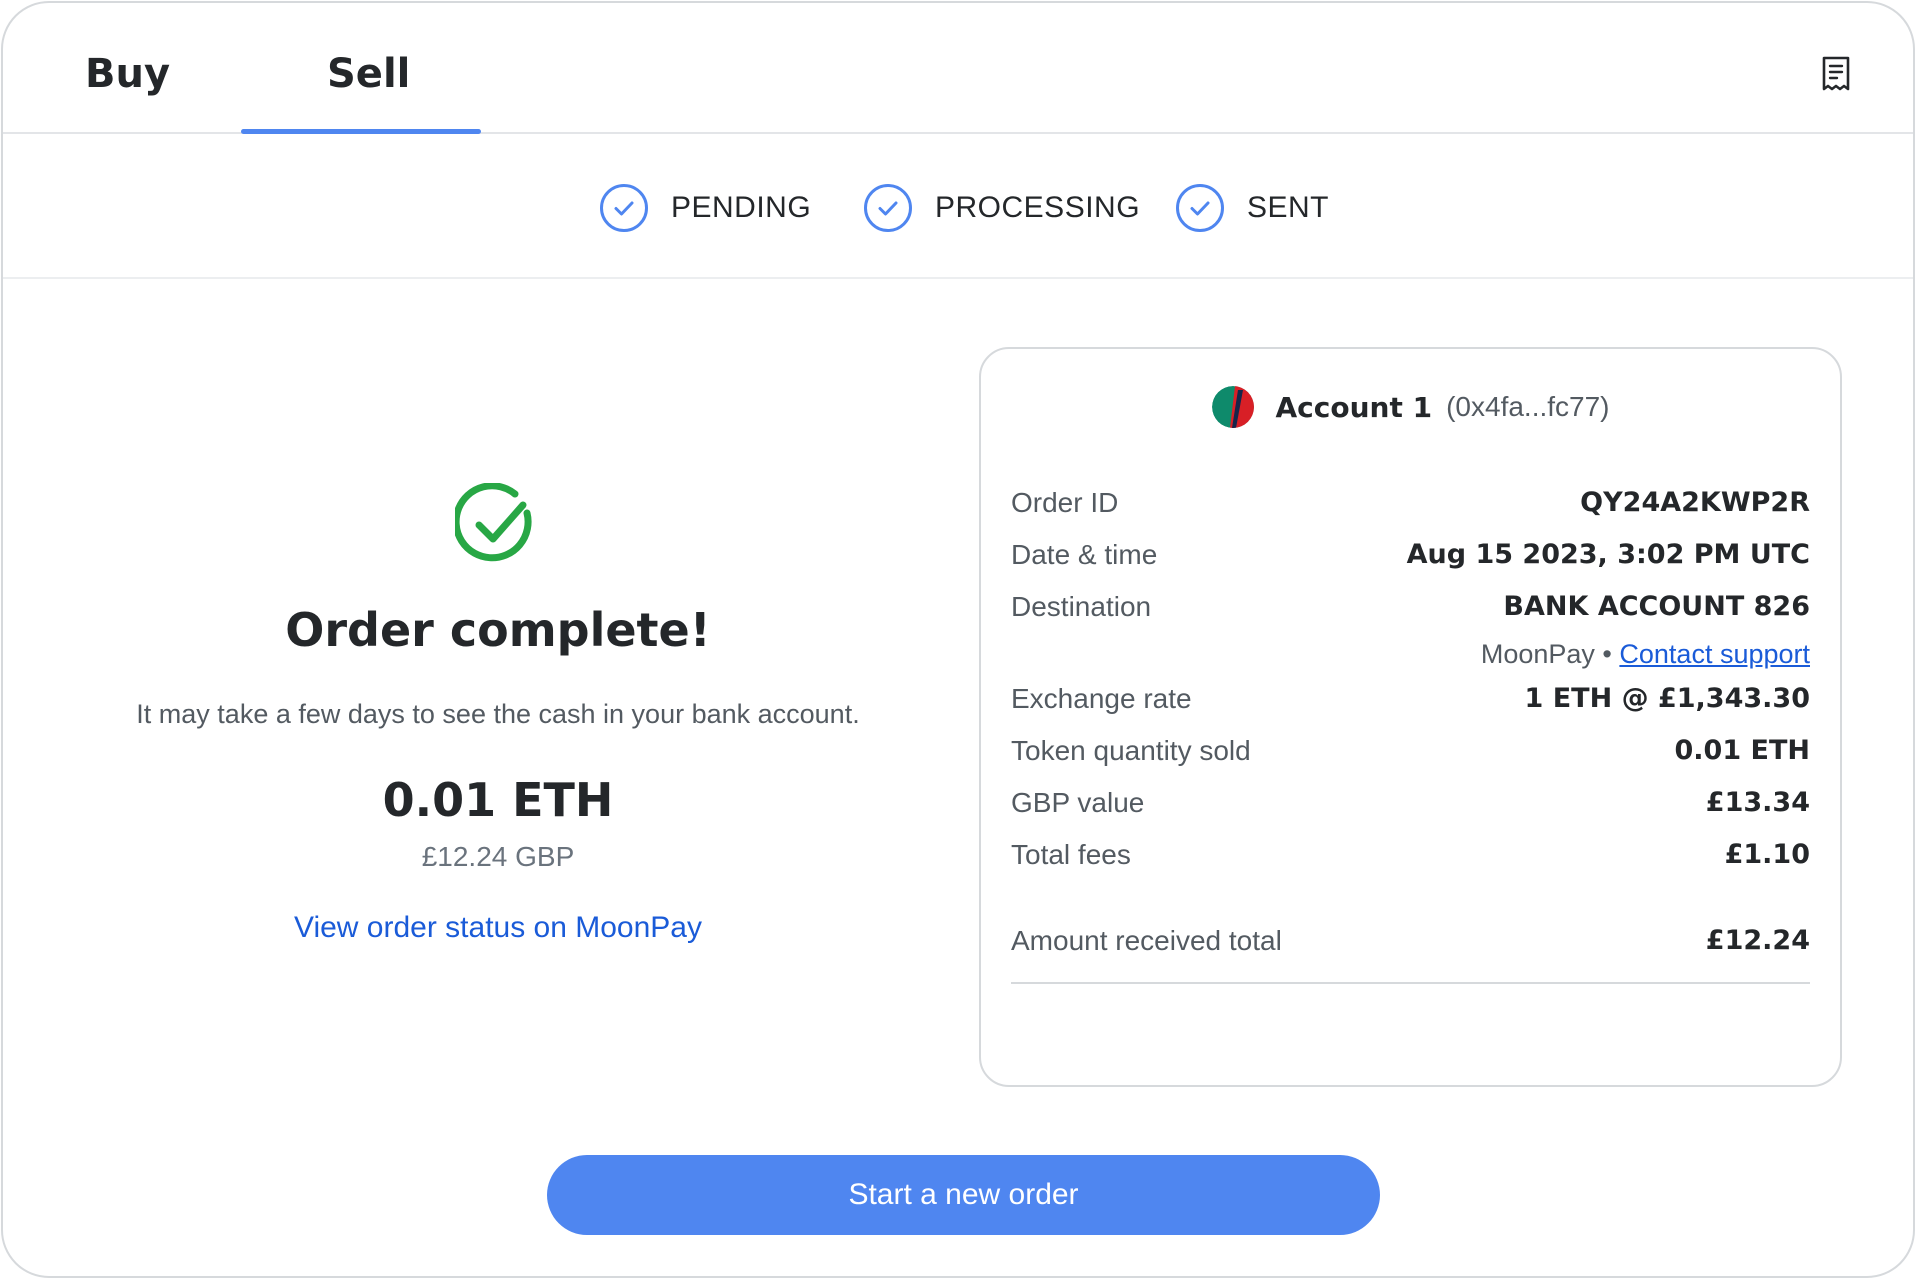 The height and width of the screenshot is (1281, 1918). Describe the element at coordinates (1757, 940) in the screenshot. I see `amount-received-value: £12.24` at that location.